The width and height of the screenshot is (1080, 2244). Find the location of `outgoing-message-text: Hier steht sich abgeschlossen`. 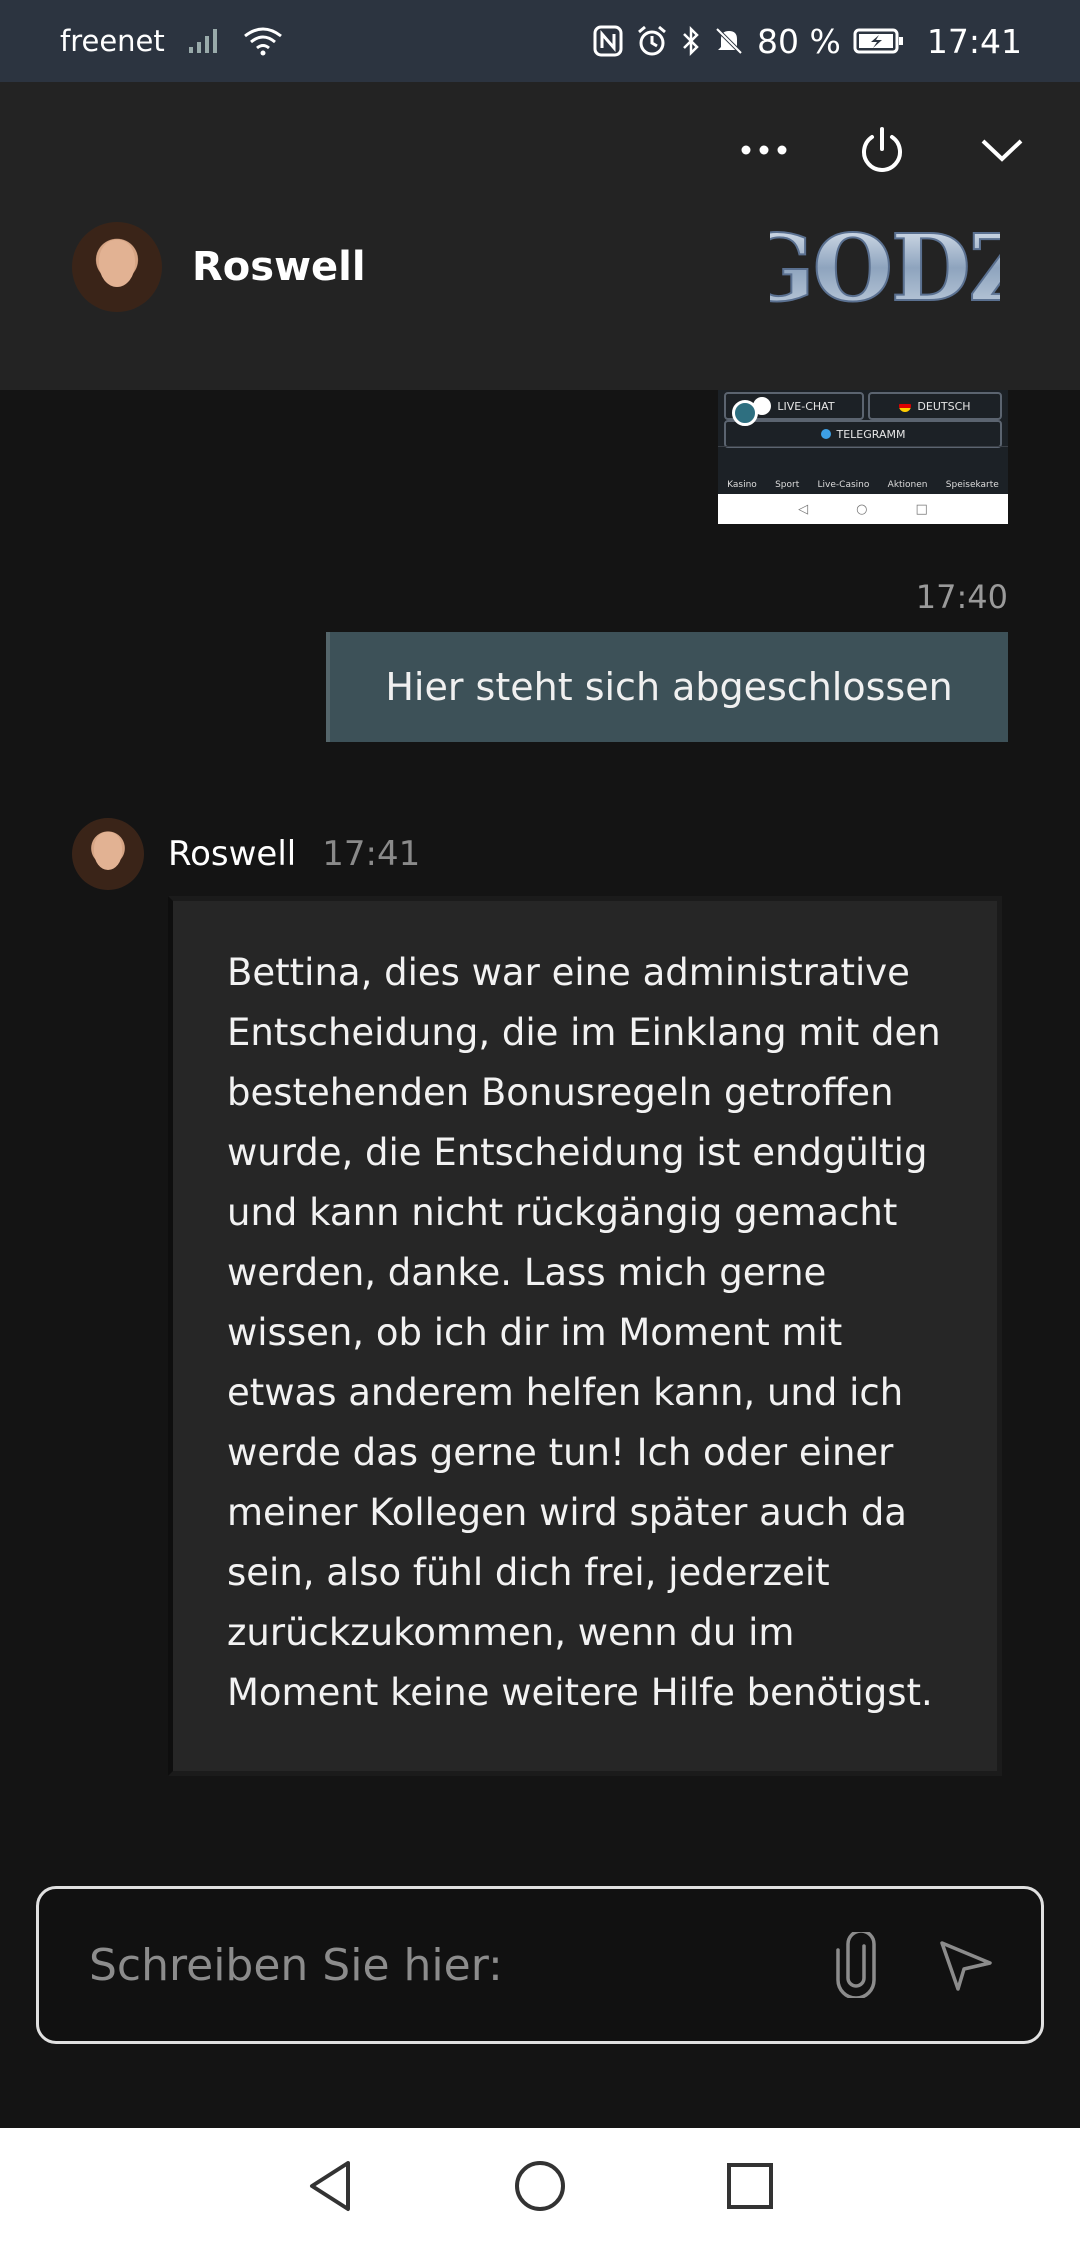

outgoing-message-text: Hier steht sich abgeschlossen is located at coordinates (669, 687).